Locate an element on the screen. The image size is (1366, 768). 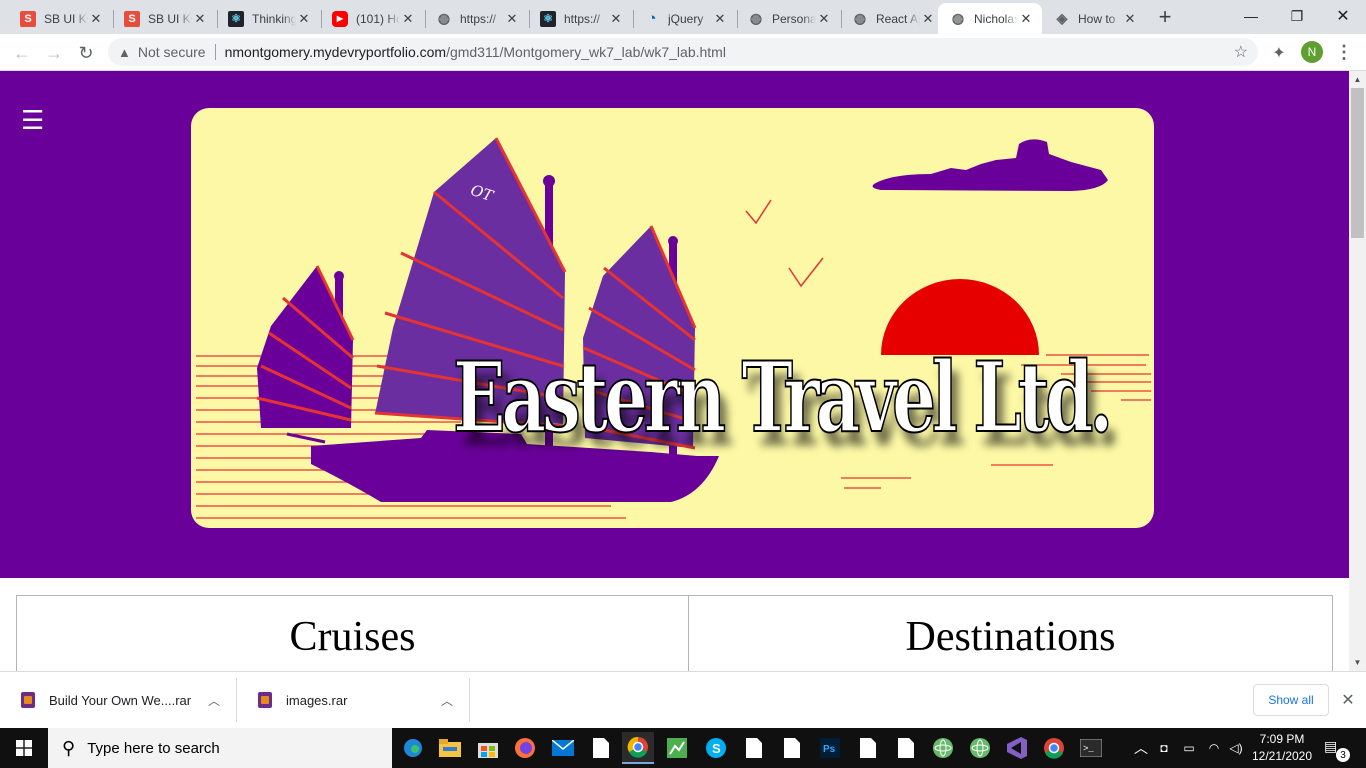
chrome-menu-icon: ⋮ is located at coordinates (1344, 52).